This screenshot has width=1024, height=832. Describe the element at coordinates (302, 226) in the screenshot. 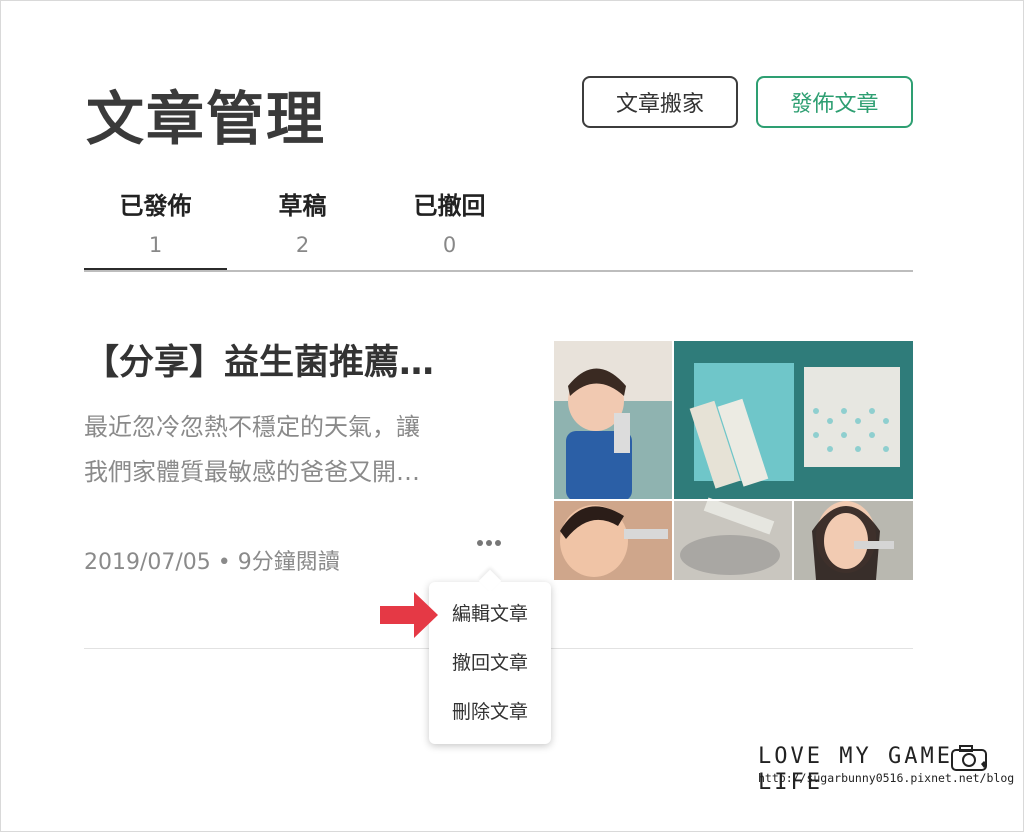

I see `tab-drafts: 草稿 2` at that location.